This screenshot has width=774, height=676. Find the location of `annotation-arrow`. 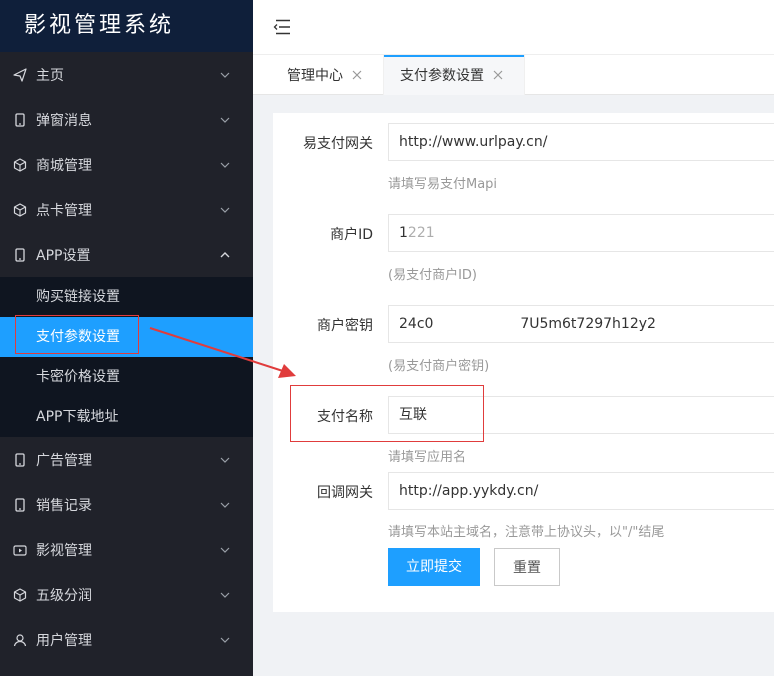

annotation-arrow is located at coordinates (222, 352).